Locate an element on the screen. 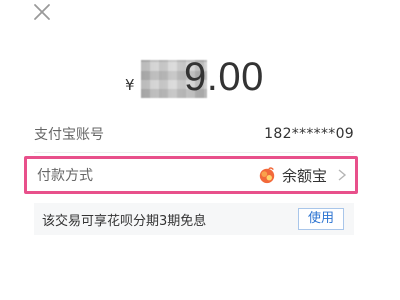 The height and width of the screenshot is (300, 400). huabei-promo-banner: 该交易可享花呗分期3期免息 使用 is located at coordinates (194, 219).